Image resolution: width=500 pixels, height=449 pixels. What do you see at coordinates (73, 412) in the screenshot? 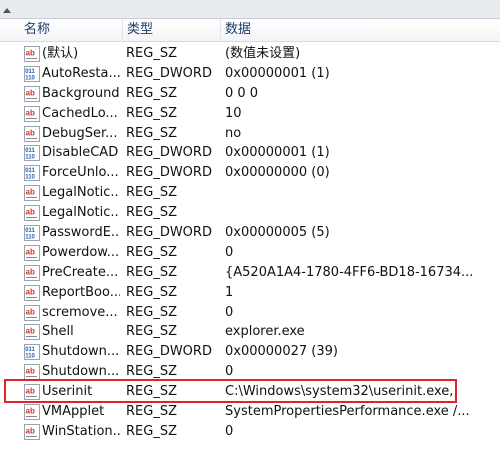
I see `value-name: VMApplet` at bounding box center [73, 412].